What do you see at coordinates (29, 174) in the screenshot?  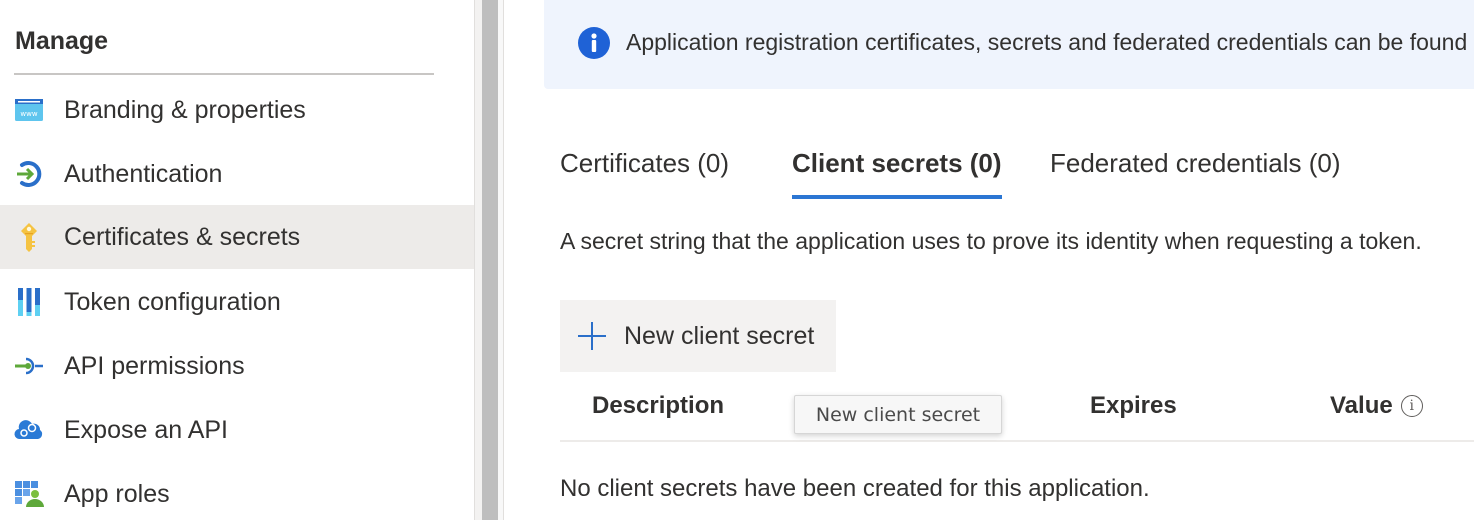 I see `sign-in-arrow-icon` at bounding box center [29, 174].